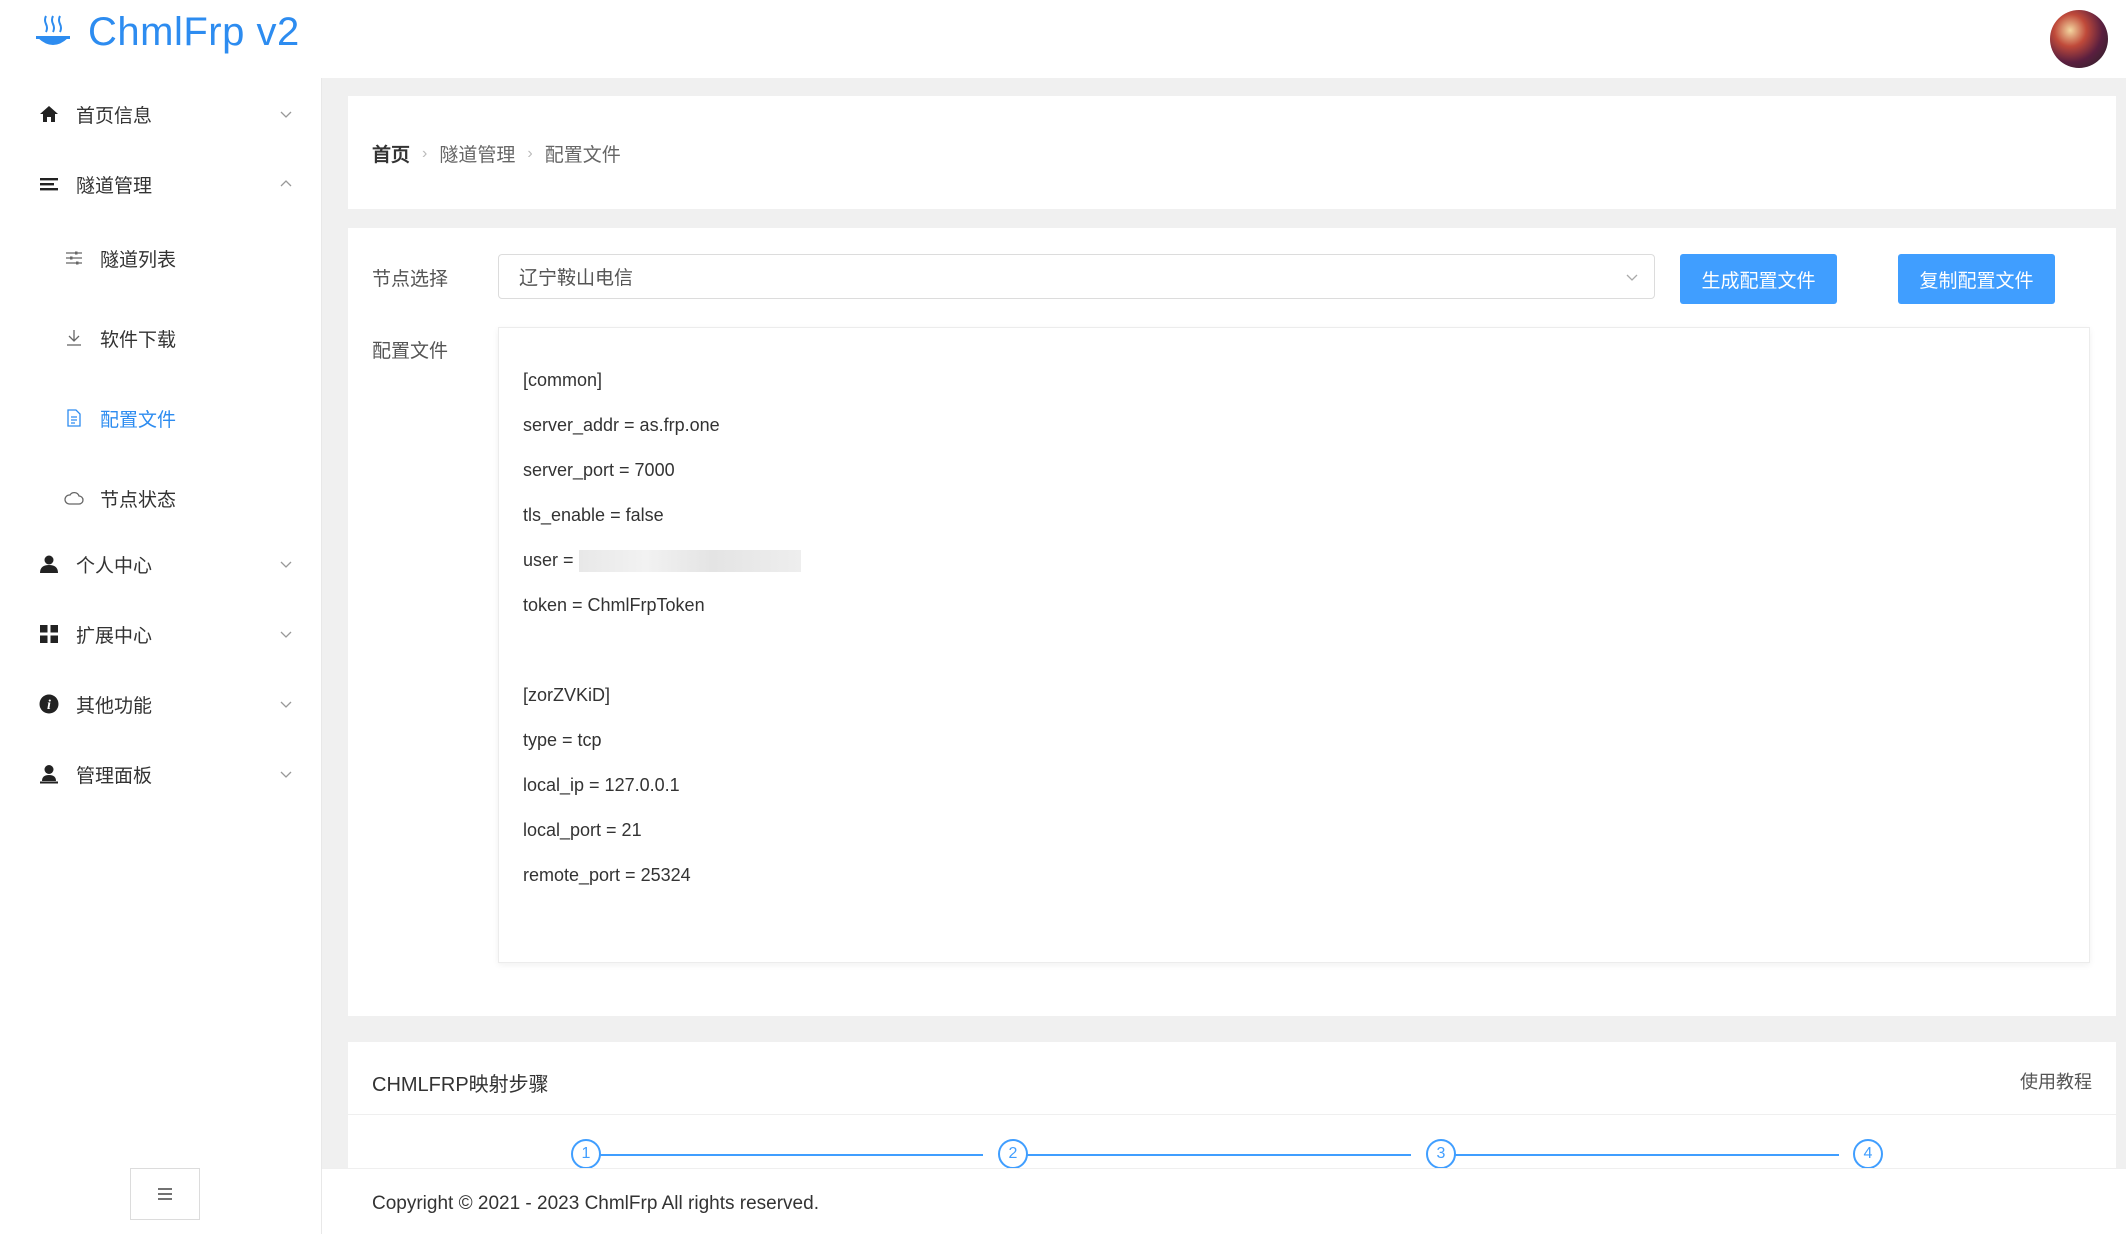 This screenshot has height=1234, width=2126. I want to click on avatar, so click(2079, 39).